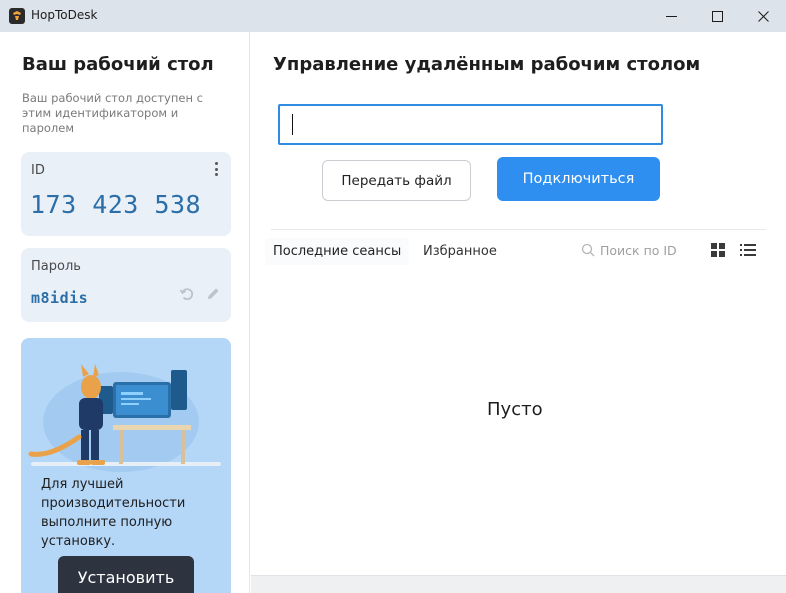  I want to click on empty-state-label: Пусто, so click(515, 409).